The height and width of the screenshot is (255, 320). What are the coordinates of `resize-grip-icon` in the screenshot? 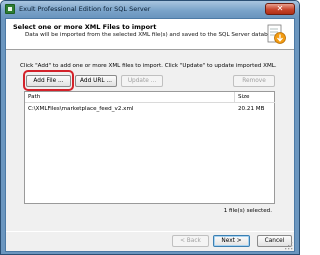 It's located at (289, 246).